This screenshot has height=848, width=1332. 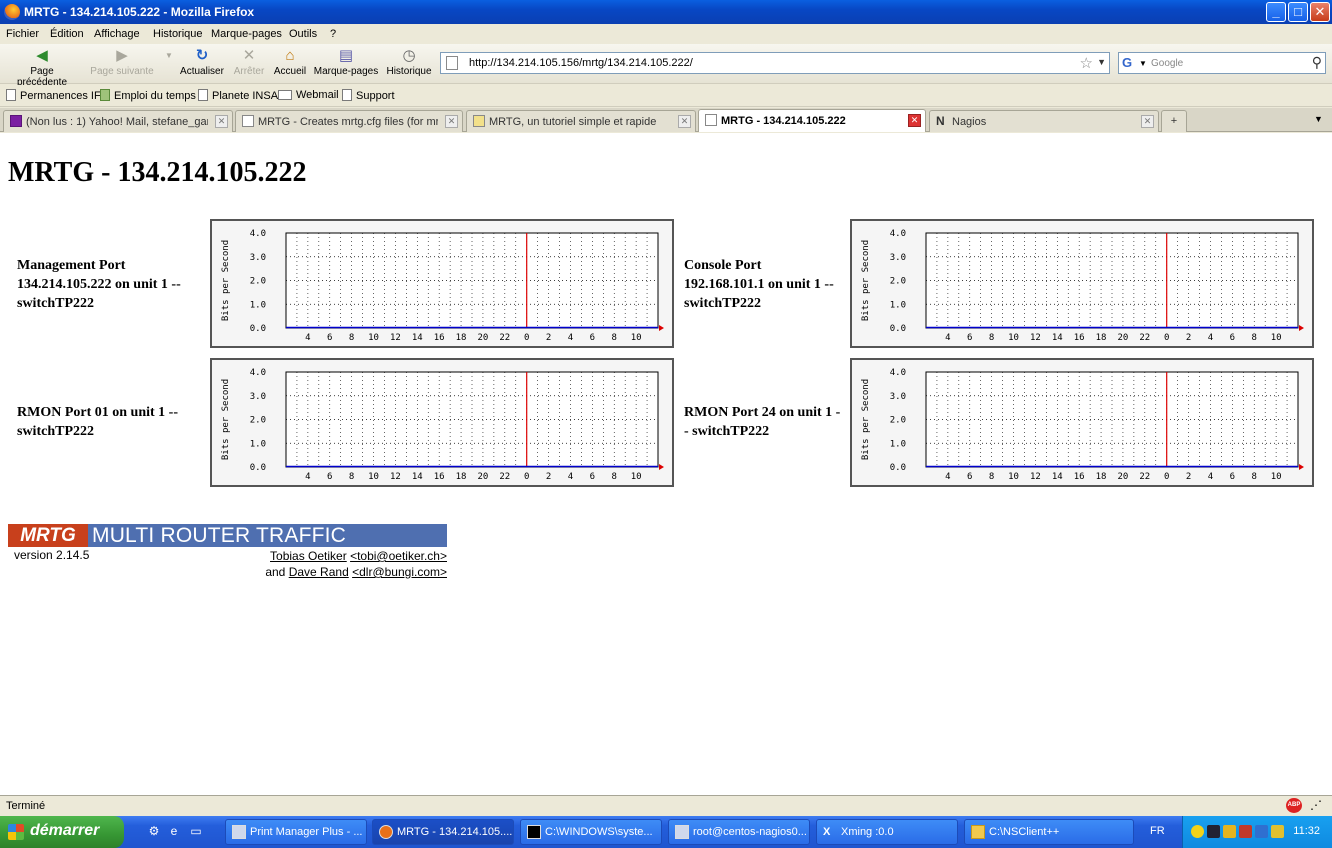 I want to click on quicklaunch-settings-icon: ⚙, so click(x=154, y=832).